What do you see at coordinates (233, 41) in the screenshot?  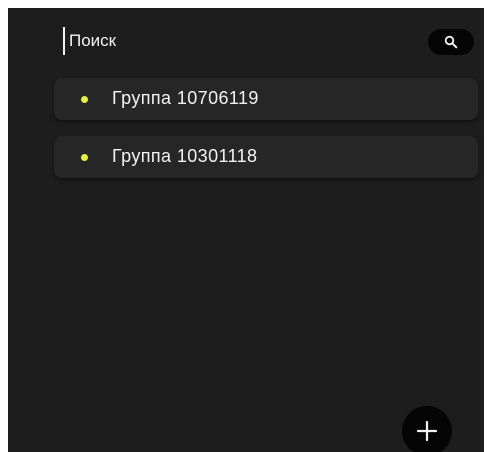 I see `search-input` at bounding box center [233, 41].